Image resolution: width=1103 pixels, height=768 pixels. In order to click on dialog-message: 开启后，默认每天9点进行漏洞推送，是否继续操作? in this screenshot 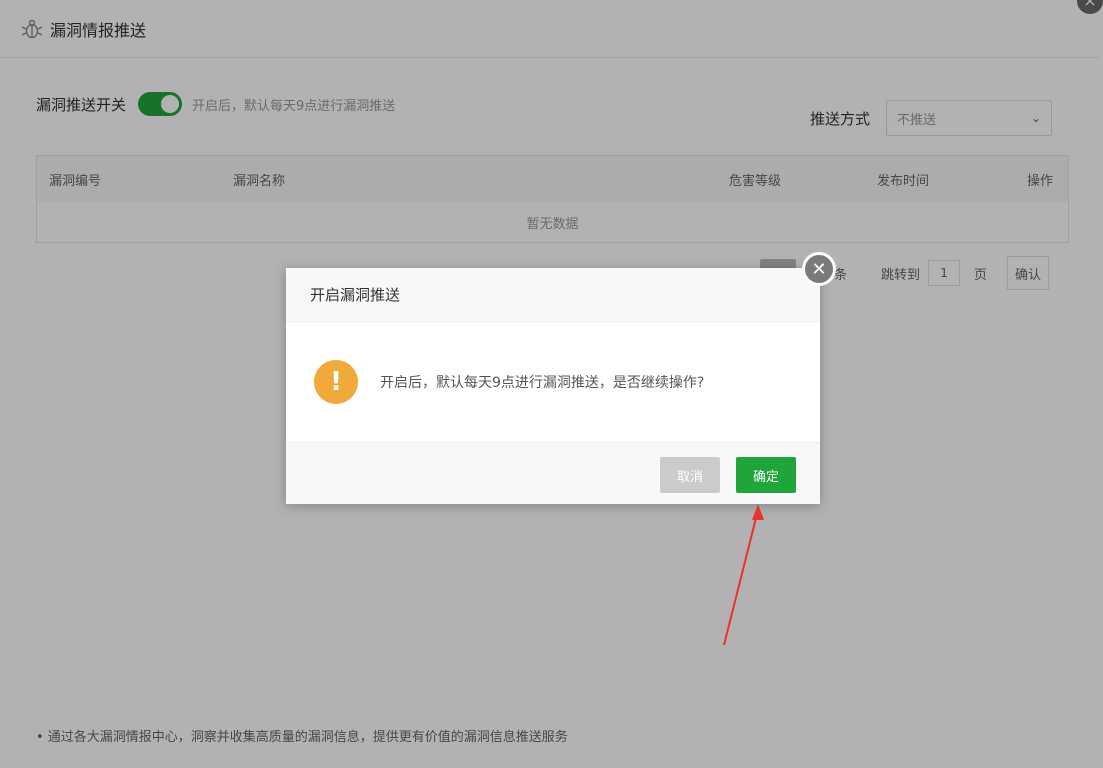, I will do `click(542, 383)`.